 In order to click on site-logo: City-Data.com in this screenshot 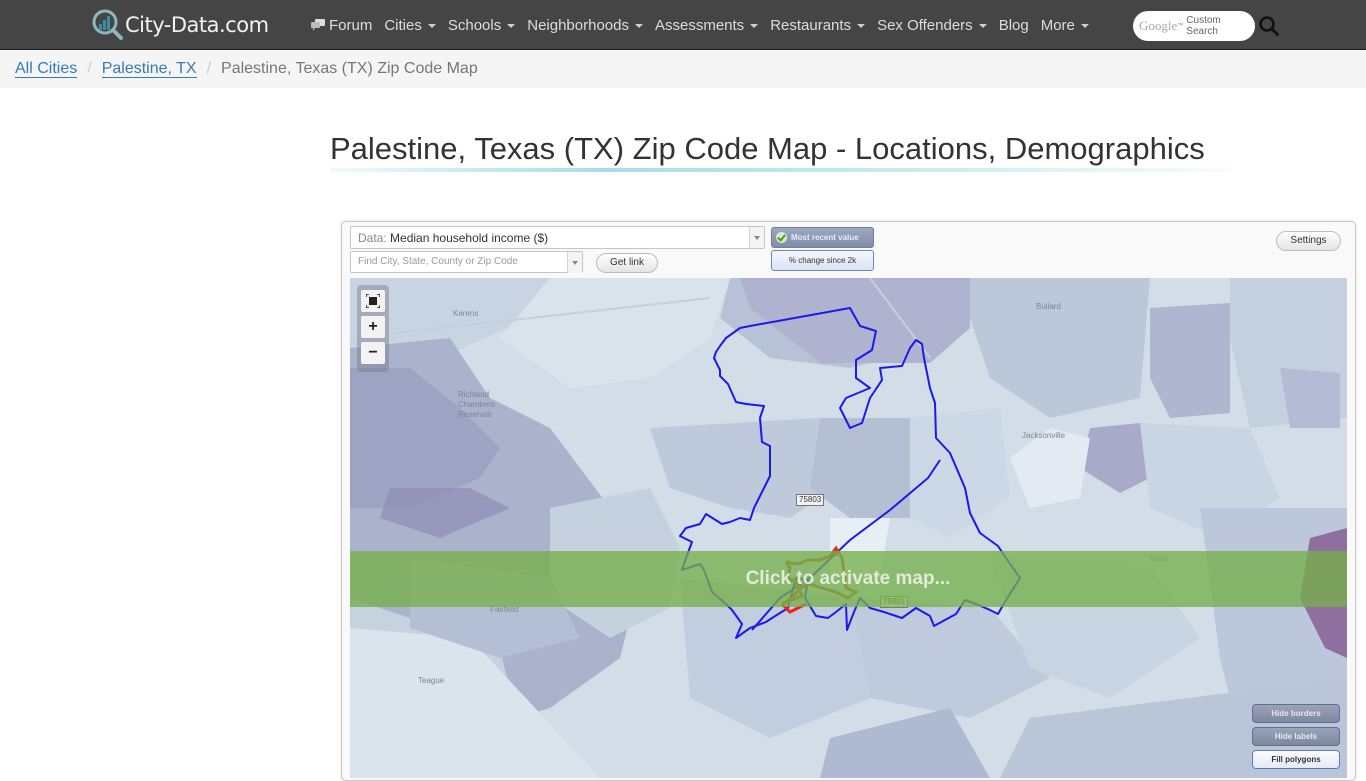, I will do `click(180, 25)`.